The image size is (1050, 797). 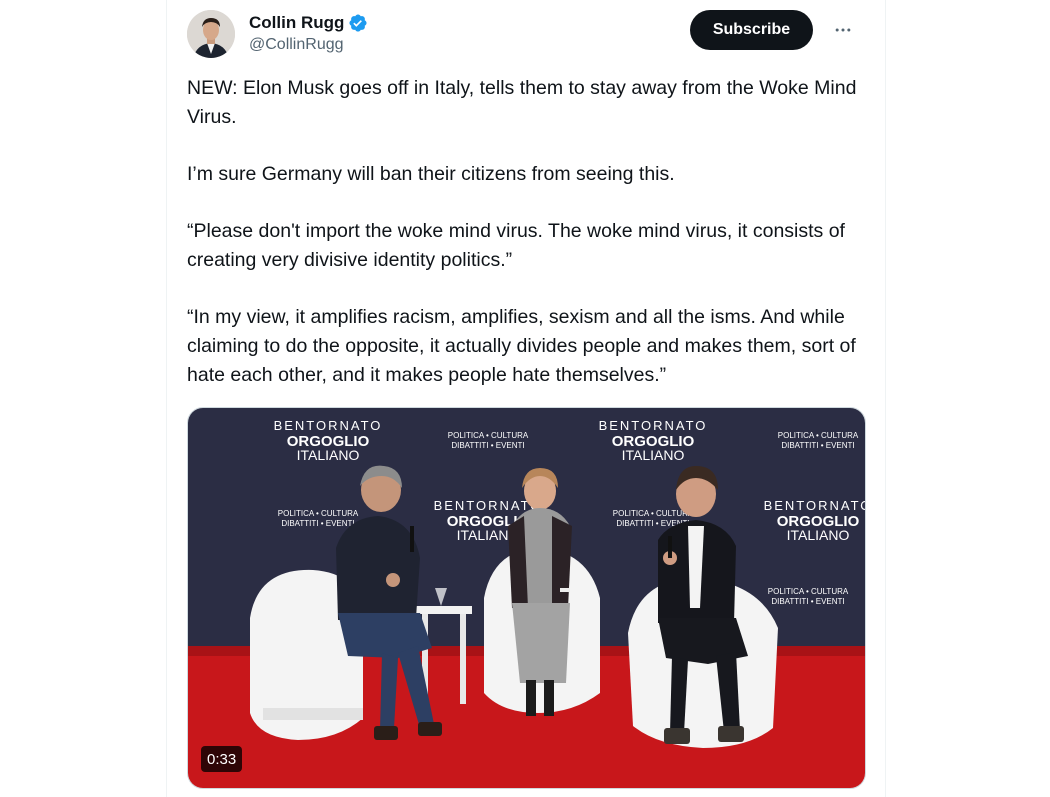 What do you see at coordinates (308, 45) in the screenshot?
I see `handle: @CollinRugg` at bounding box center [308, 45].